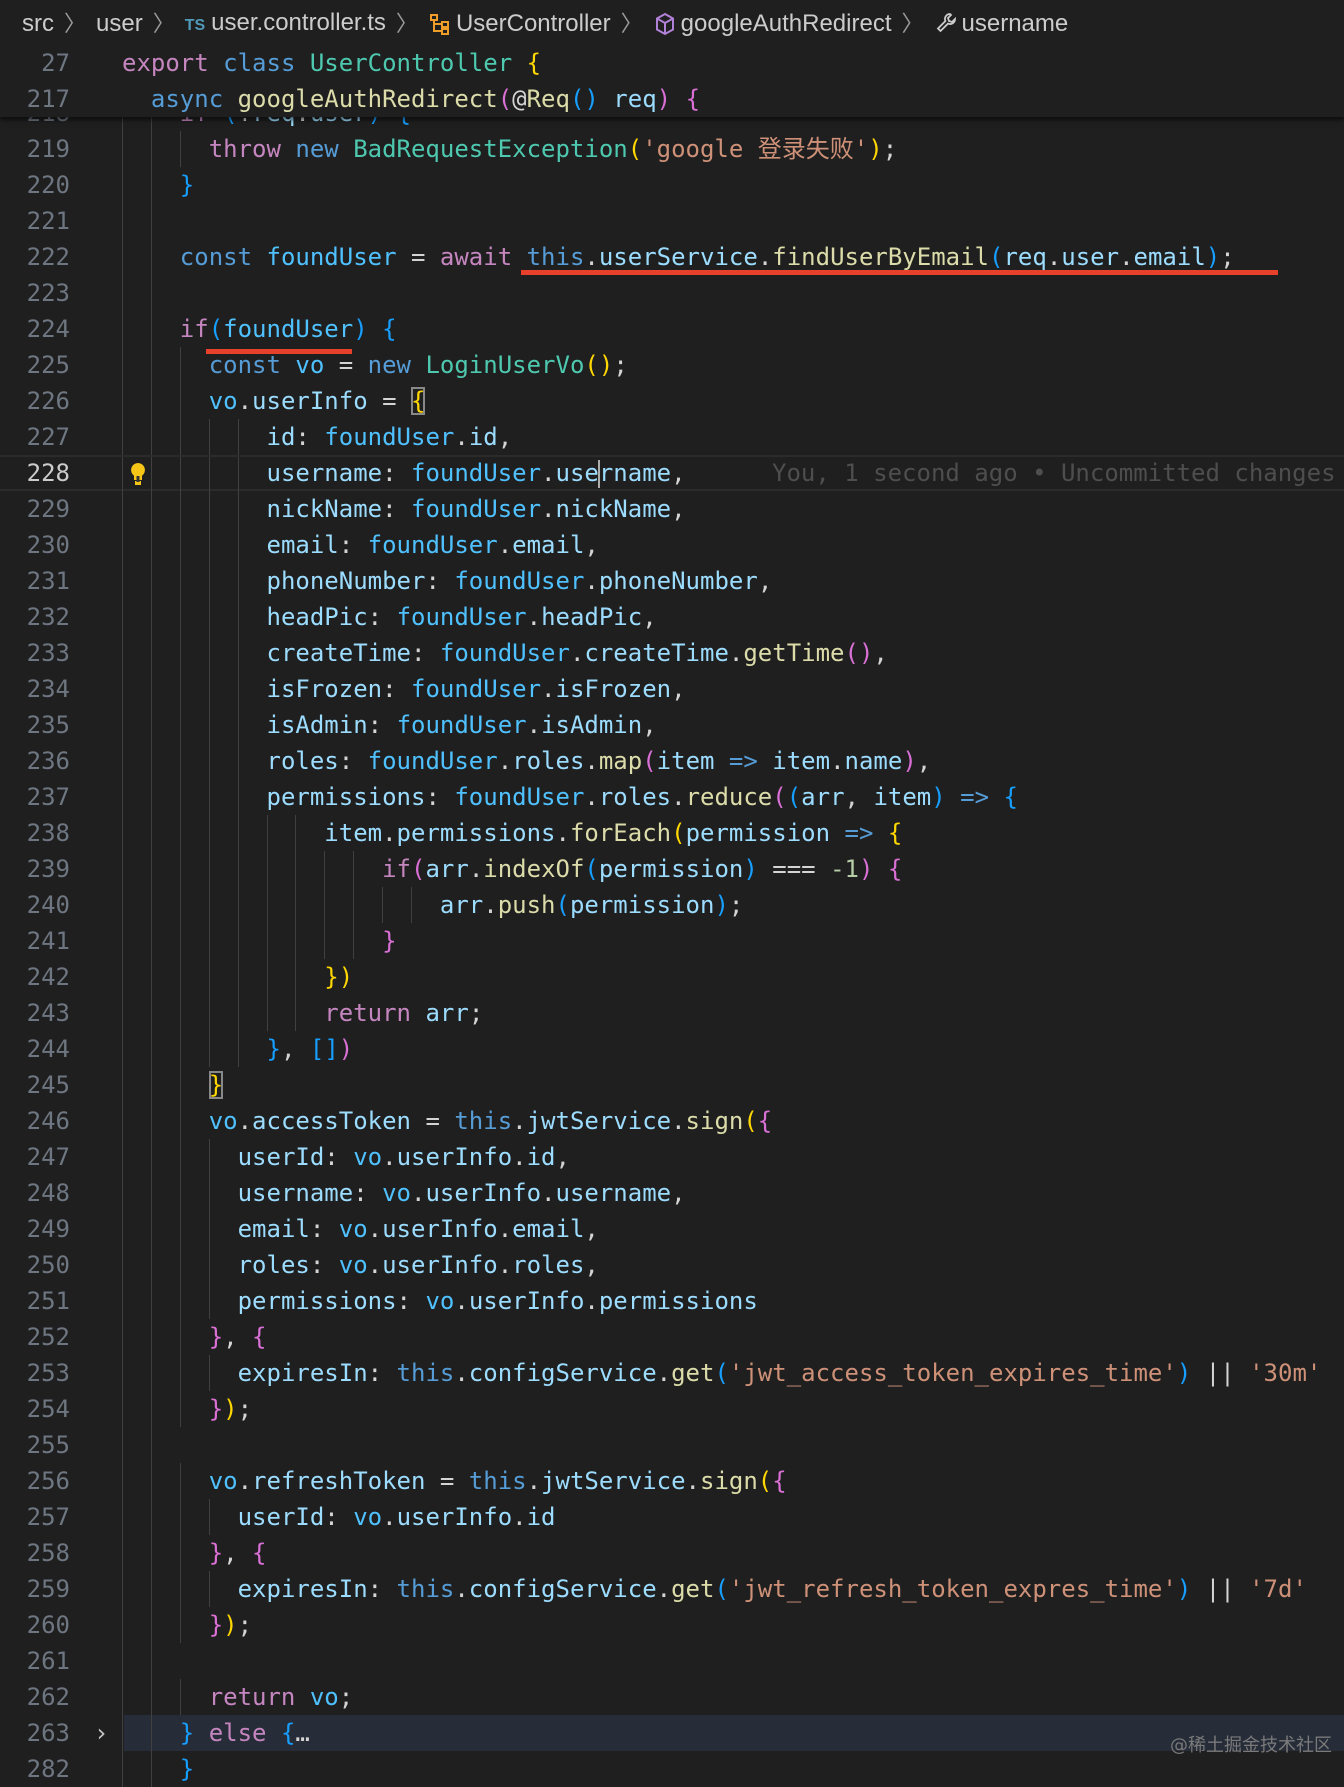 The height and width of the screenshot is (1787, 1344). What do you see at coordinates (38, 24) in the screenshot?
I see `breadcrumb-item-src: src` at bounding box center [38, 24].